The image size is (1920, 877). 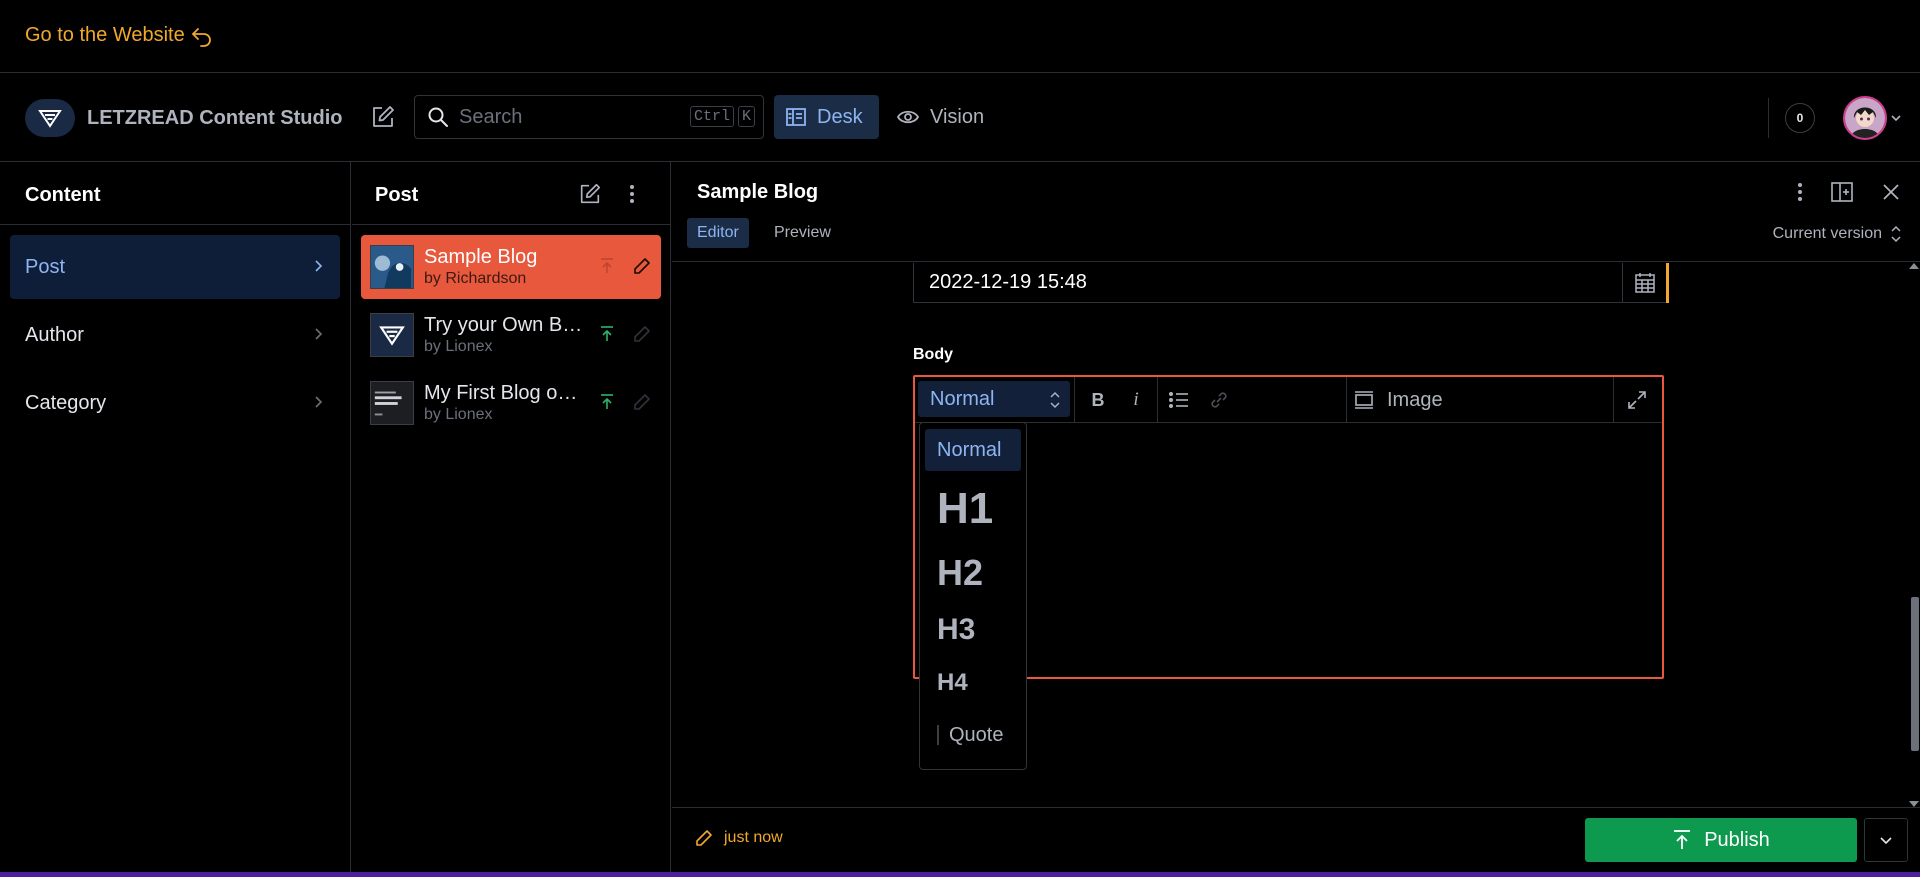 What do you see at coordinates (753, 837) in the screenshot?
I see `status-text: just now` at bounding box center [753, 837].